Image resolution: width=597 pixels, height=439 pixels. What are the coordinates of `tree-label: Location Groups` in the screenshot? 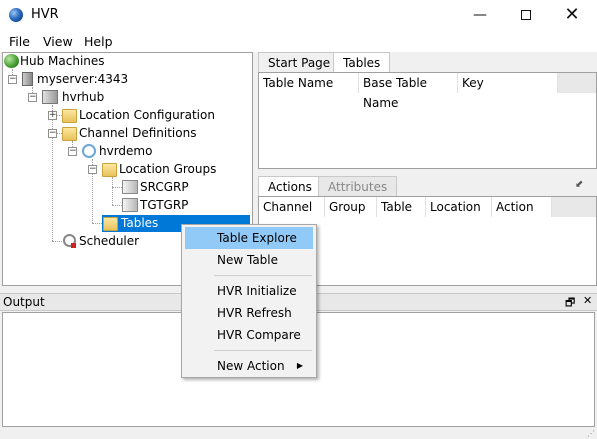 It's located at (168, 169).